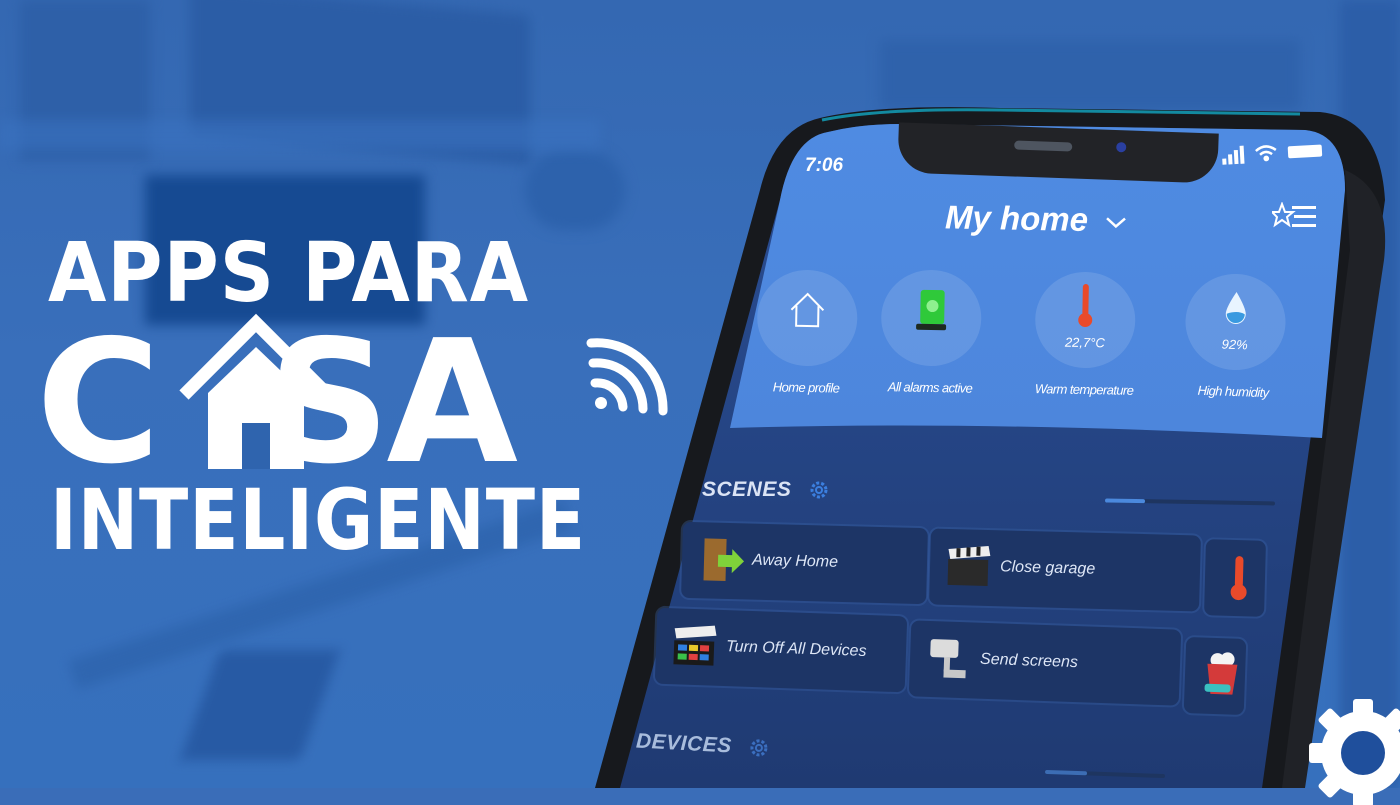 This screenshot has width=1400, height=805. Describe the element at coordinates (807, 310) in the screenshot. I see `home-outline-icon` at that location.